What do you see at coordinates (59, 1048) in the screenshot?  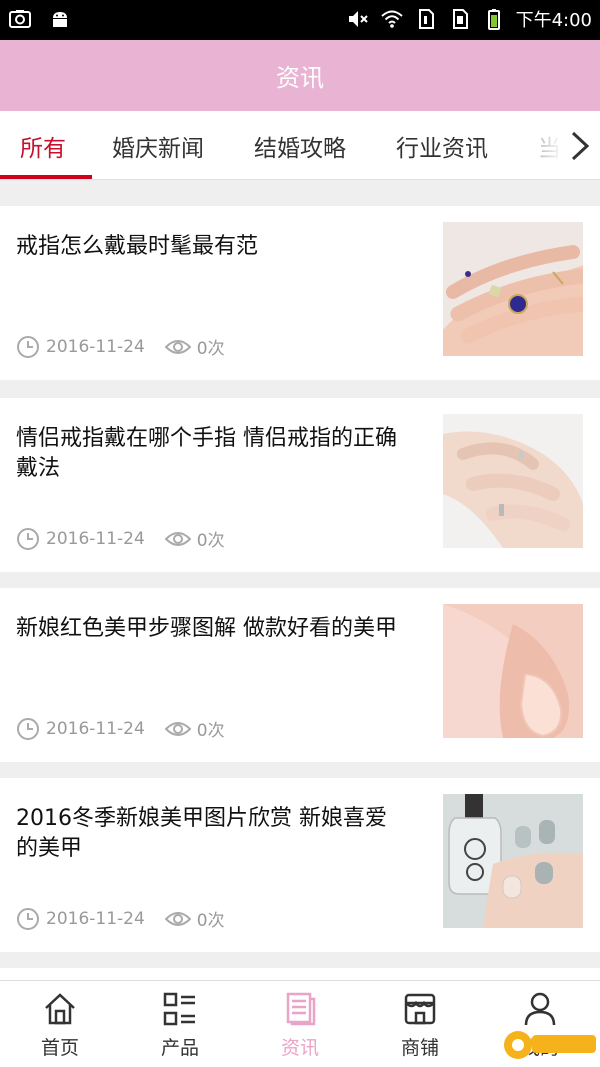 I see `nav-home-label: 首页` at bounding box center [59, 1048].